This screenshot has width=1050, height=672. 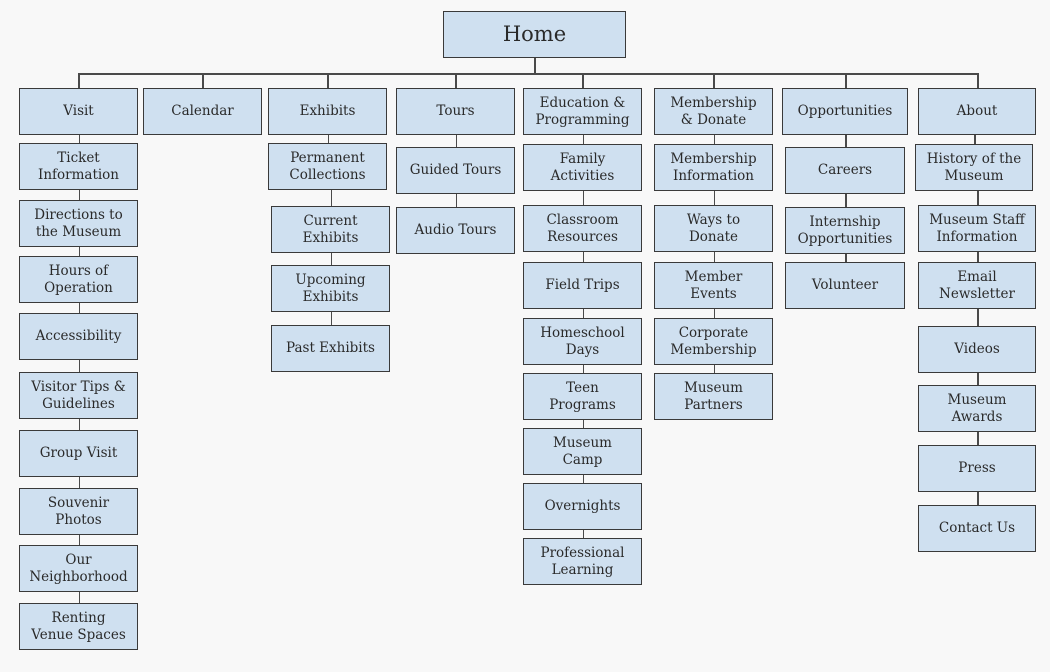 What do you see at coordinates (978, 80) in the screenshot?
I see `connector-about` at bounding box center [978, 80].